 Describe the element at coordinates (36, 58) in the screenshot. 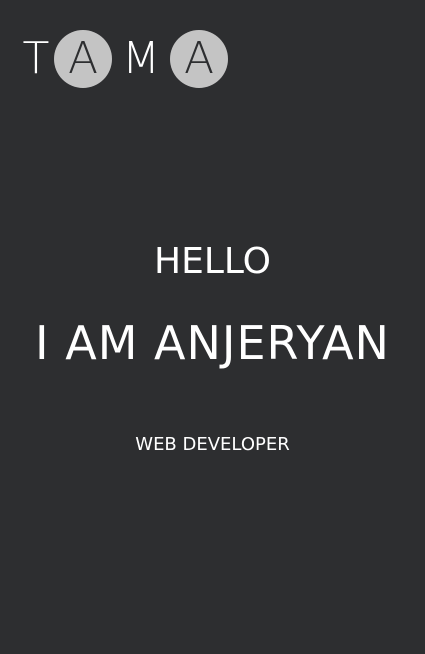

I see `logo-letter-t: T` at that location.